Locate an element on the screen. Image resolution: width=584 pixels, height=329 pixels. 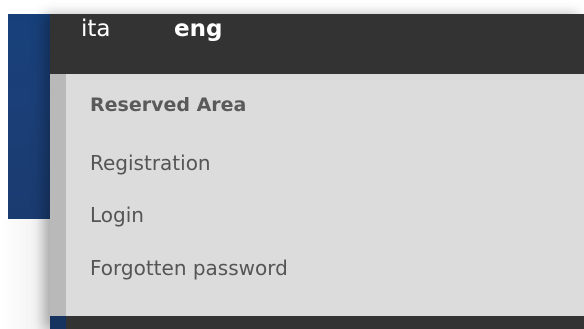
menu-heading: Reserved Area is located at coordinates (168, 105).